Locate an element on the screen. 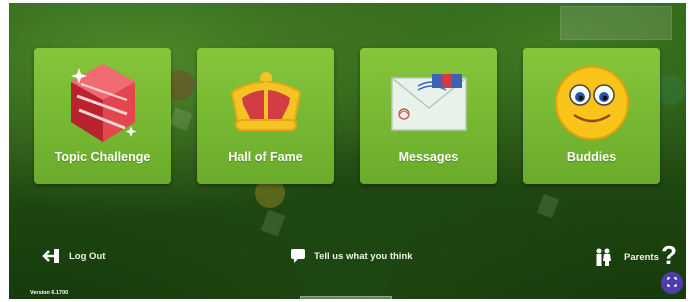 This screenshot has height=302, width=691. speech-bubble-icon is located at coordinates (298, 256).